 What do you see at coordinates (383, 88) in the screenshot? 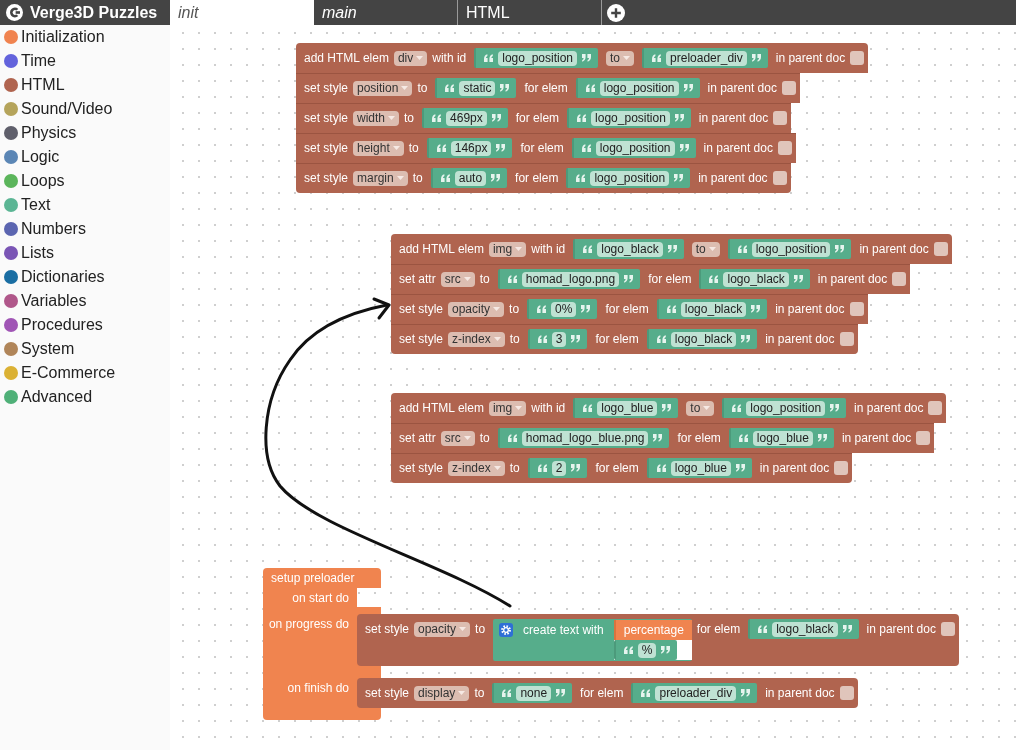
I see `dropdown: position` at bounding box center [383, 88].